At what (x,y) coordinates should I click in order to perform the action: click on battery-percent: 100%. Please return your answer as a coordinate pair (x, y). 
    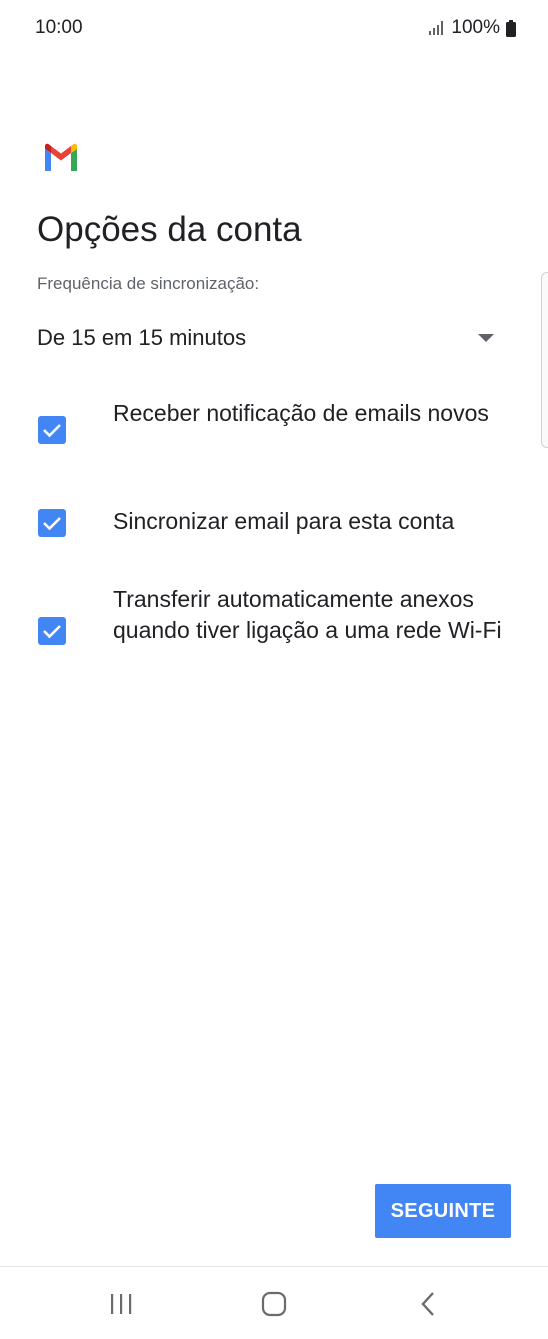
    Looking at the image, I should click on (475, 27).